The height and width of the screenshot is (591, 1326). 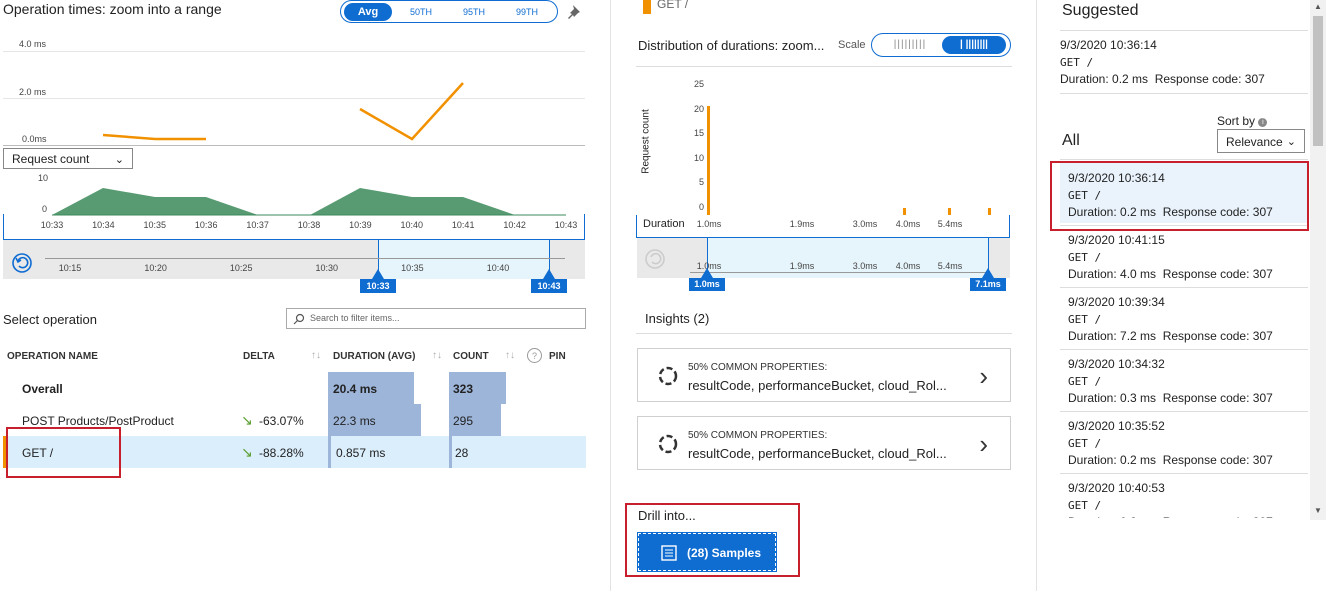 What do you see at coordinates (549, 286) in the screenshot?
I see `brush-end-label: 10:43` at bounding box center [549, 286].